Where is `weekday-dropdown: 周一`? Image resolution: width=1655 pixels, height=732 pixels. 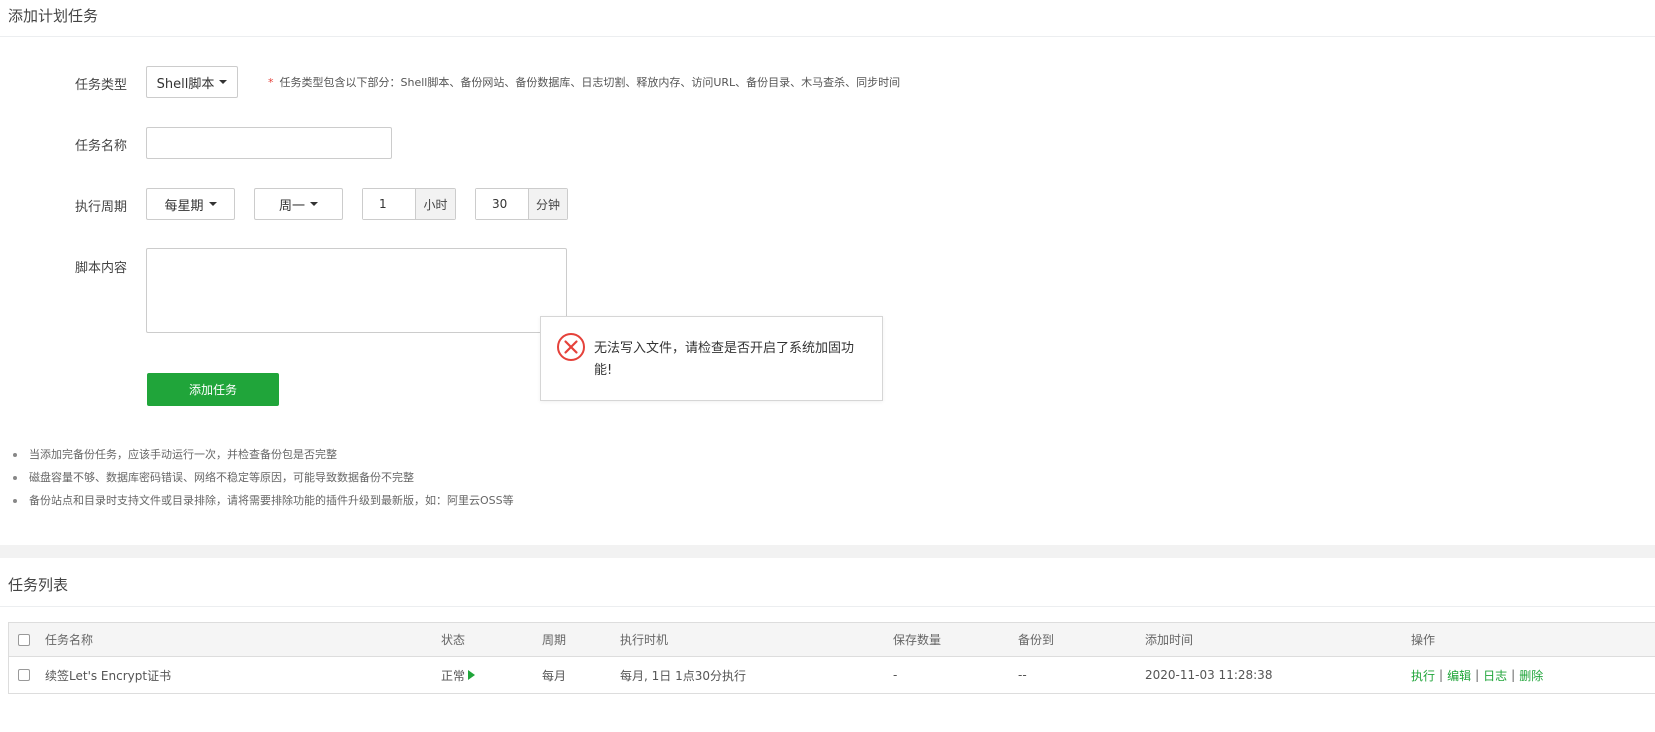 weekday-dropdown: 周一 is located at coordinates (298, 204).